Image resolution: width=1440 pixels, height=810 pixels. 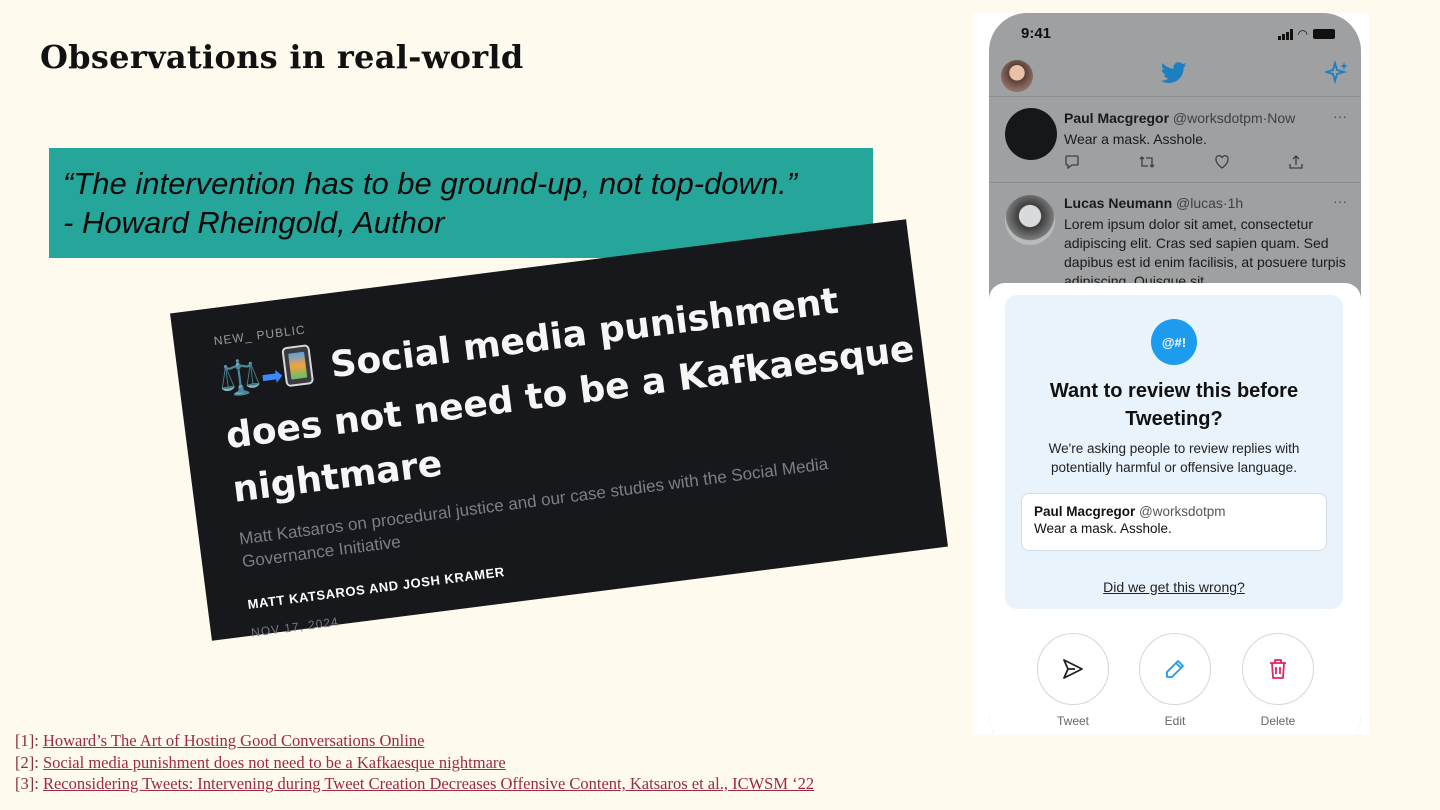 I want to click on edit-button, so click(x=1175, y=669).